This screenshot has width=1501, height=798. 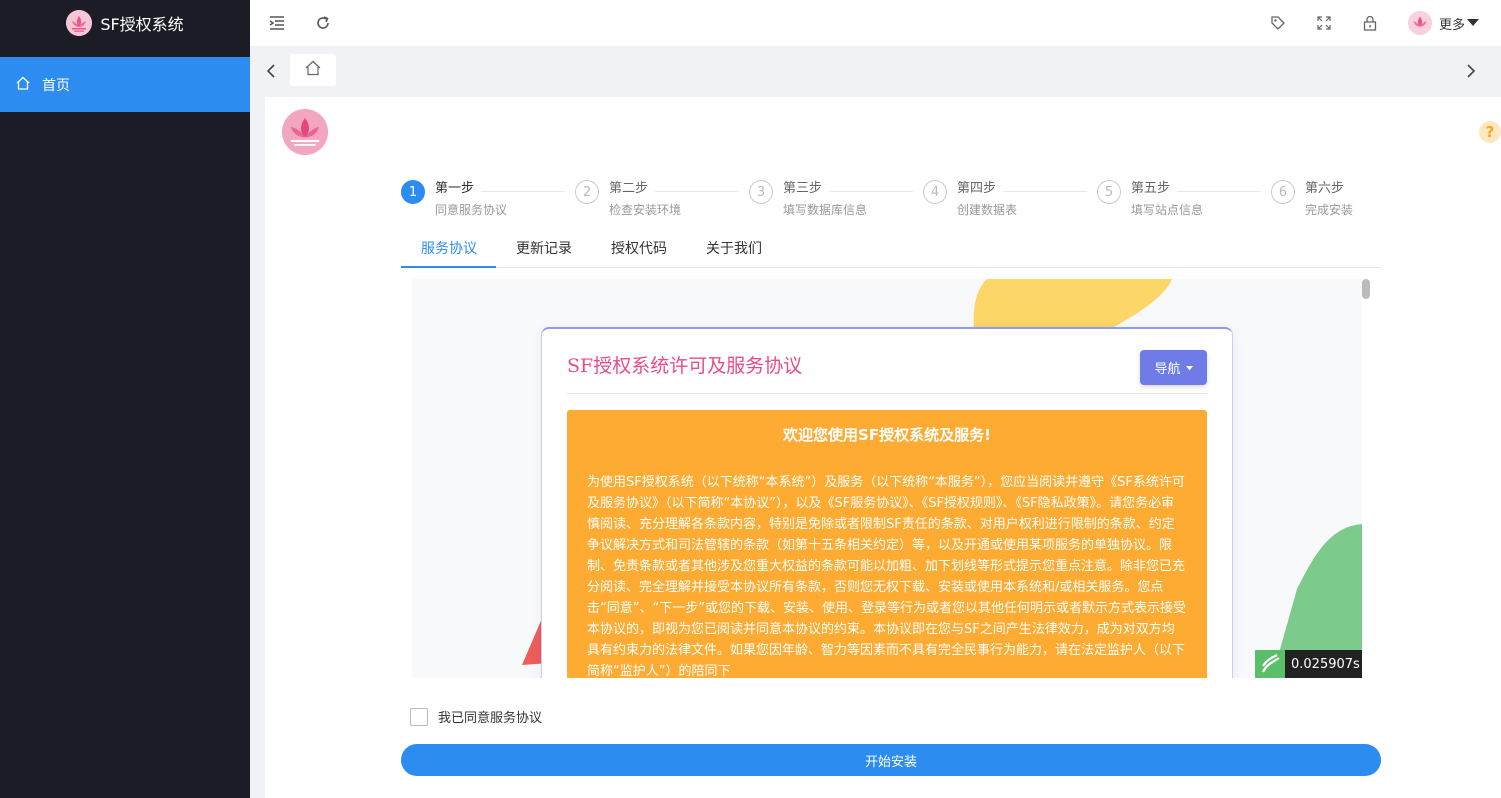 I want to click on step-number: 2, so click(x=587, y=192).